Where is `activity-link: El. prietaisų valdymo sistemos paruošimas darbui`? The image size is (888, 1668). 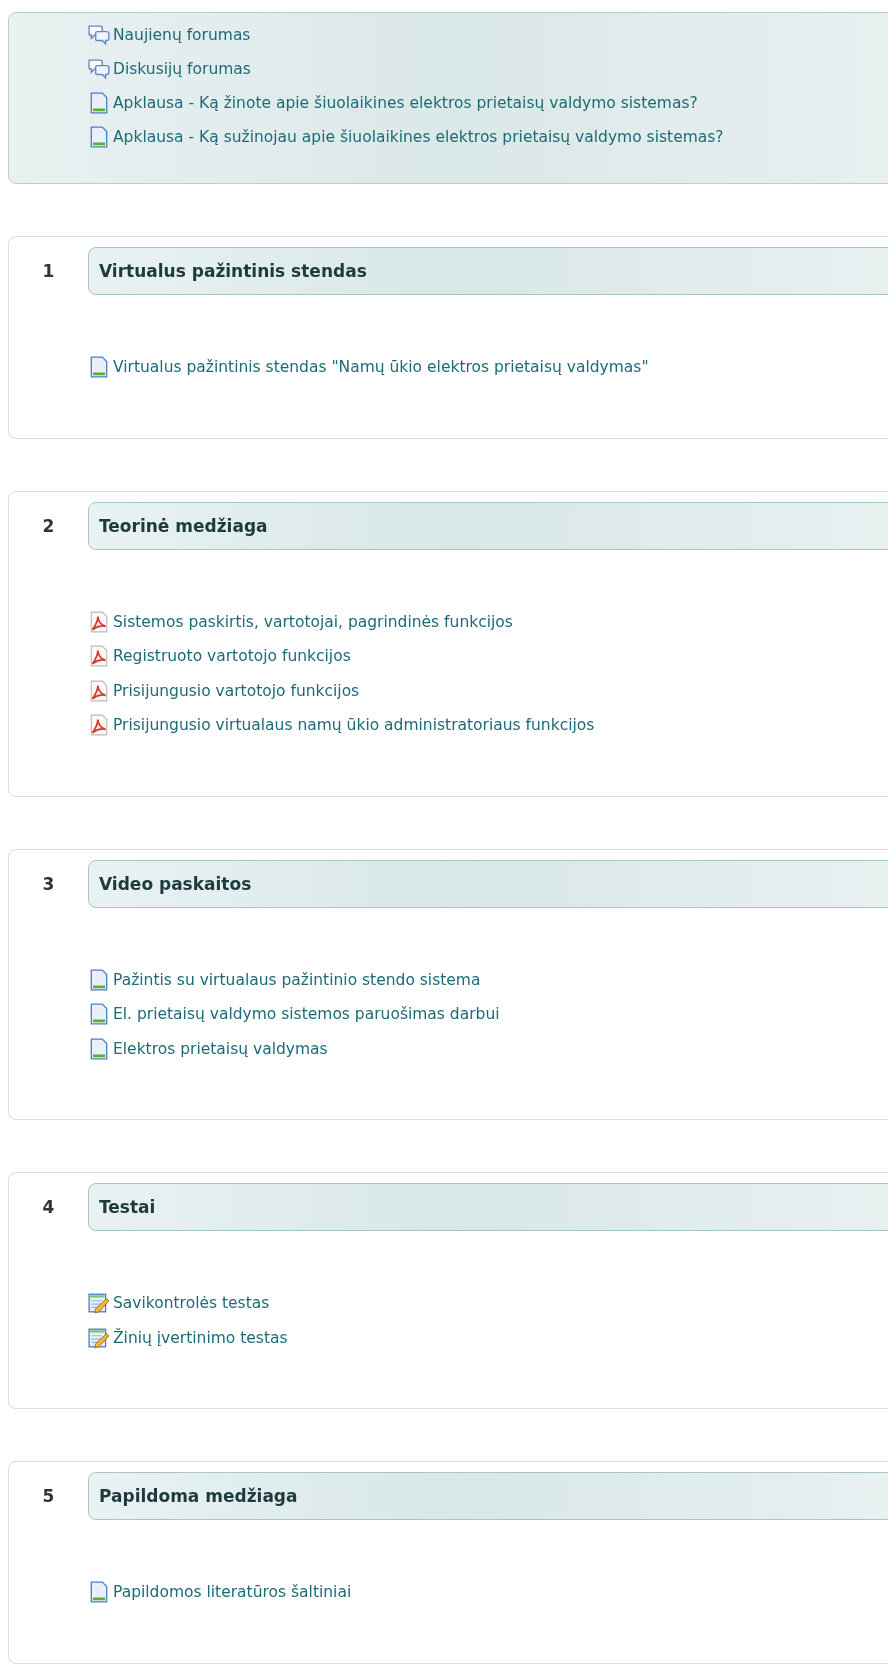
activity-link: El. prietaisų valdymo sistemos paruošimas darbui is located at coordinates (306, 1014).